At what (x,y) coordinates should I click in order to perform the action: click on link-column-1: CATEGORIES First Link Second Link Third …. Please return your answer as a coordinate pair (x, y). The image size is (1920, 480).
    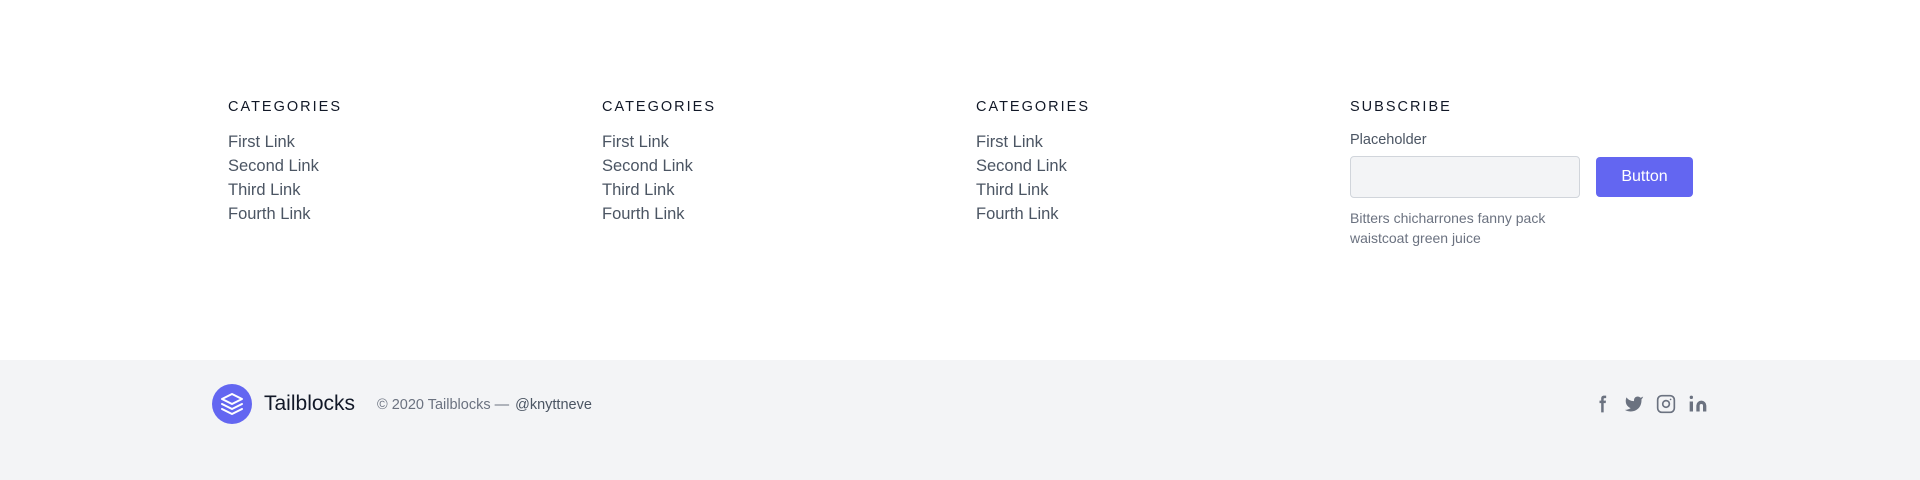
    Looking at the image, I should click on (285, 162).